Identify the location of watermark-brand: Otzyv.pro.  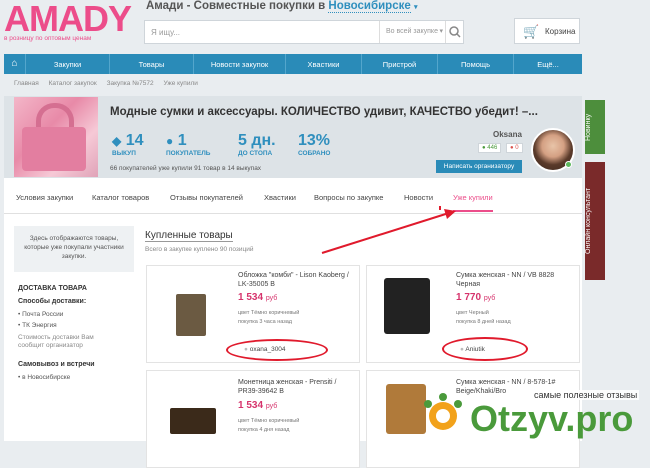
(552, 418).